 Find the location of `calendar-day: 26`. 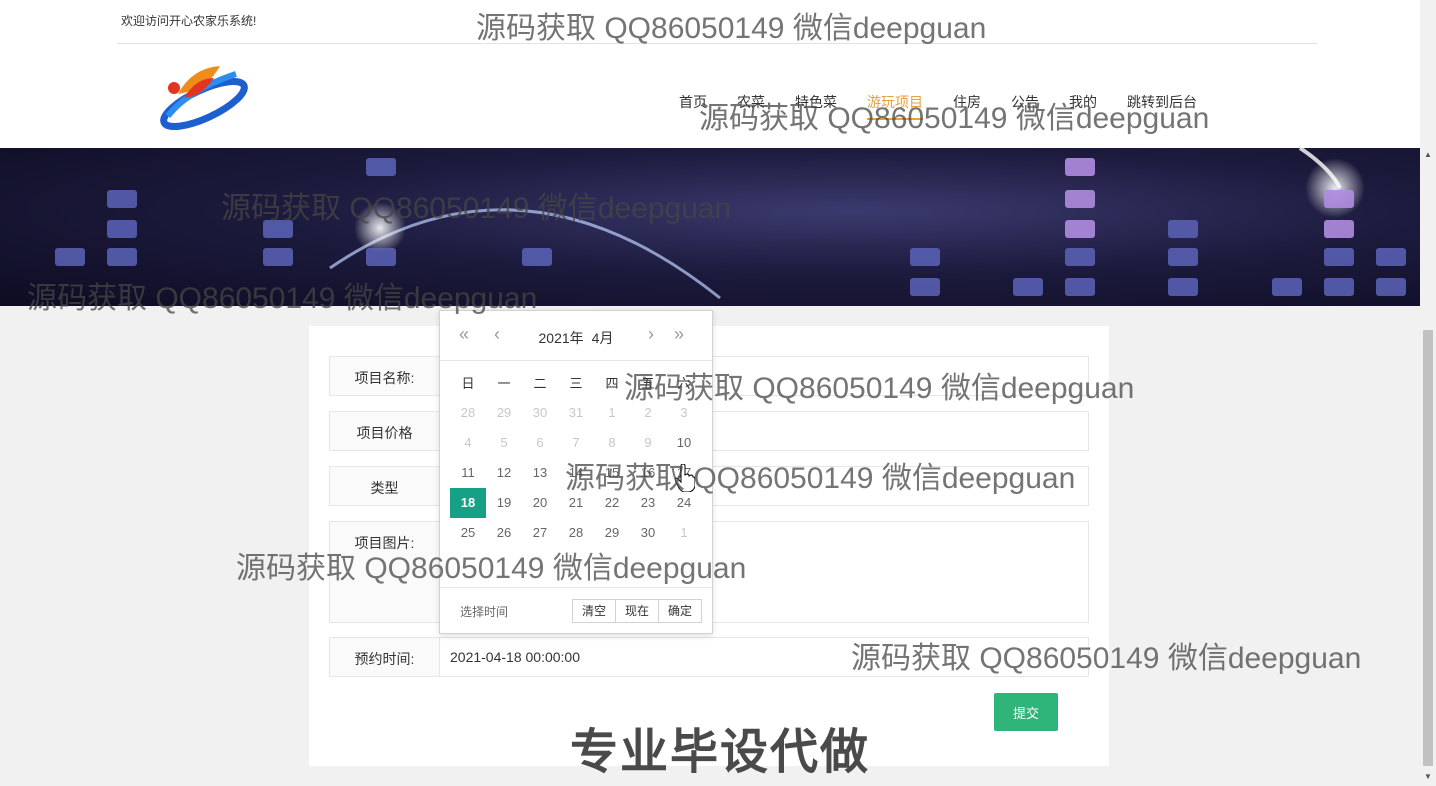

calendar-day: 26 is located at coordinates (504, 533).